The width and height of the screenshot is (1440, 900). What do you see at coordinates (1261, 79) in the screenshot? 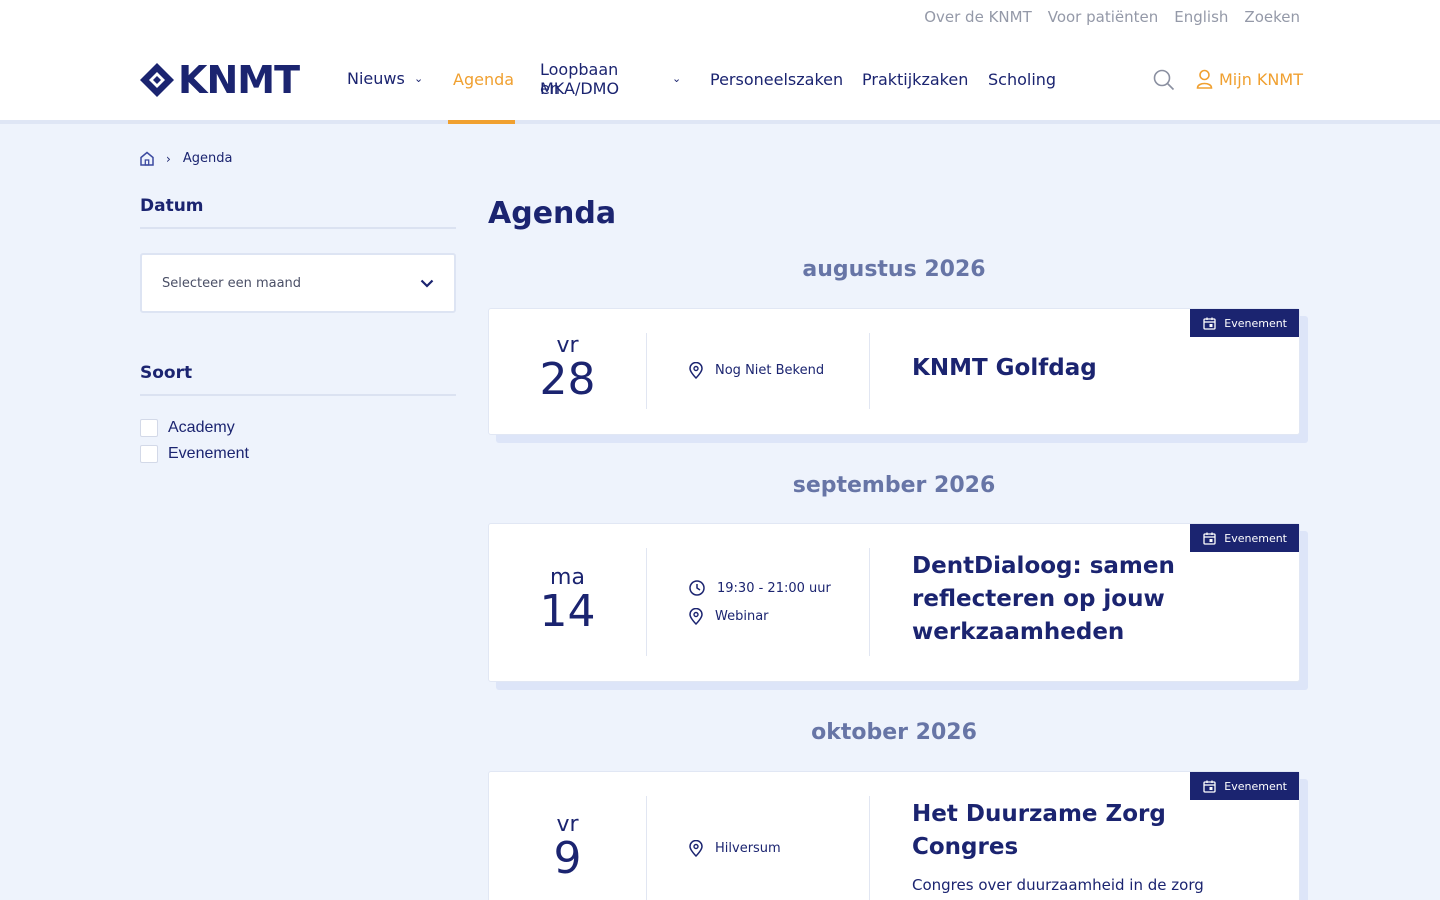
I see `mijn-knmt-label: Mijn KNMT` at bounding box center [1261, 79].